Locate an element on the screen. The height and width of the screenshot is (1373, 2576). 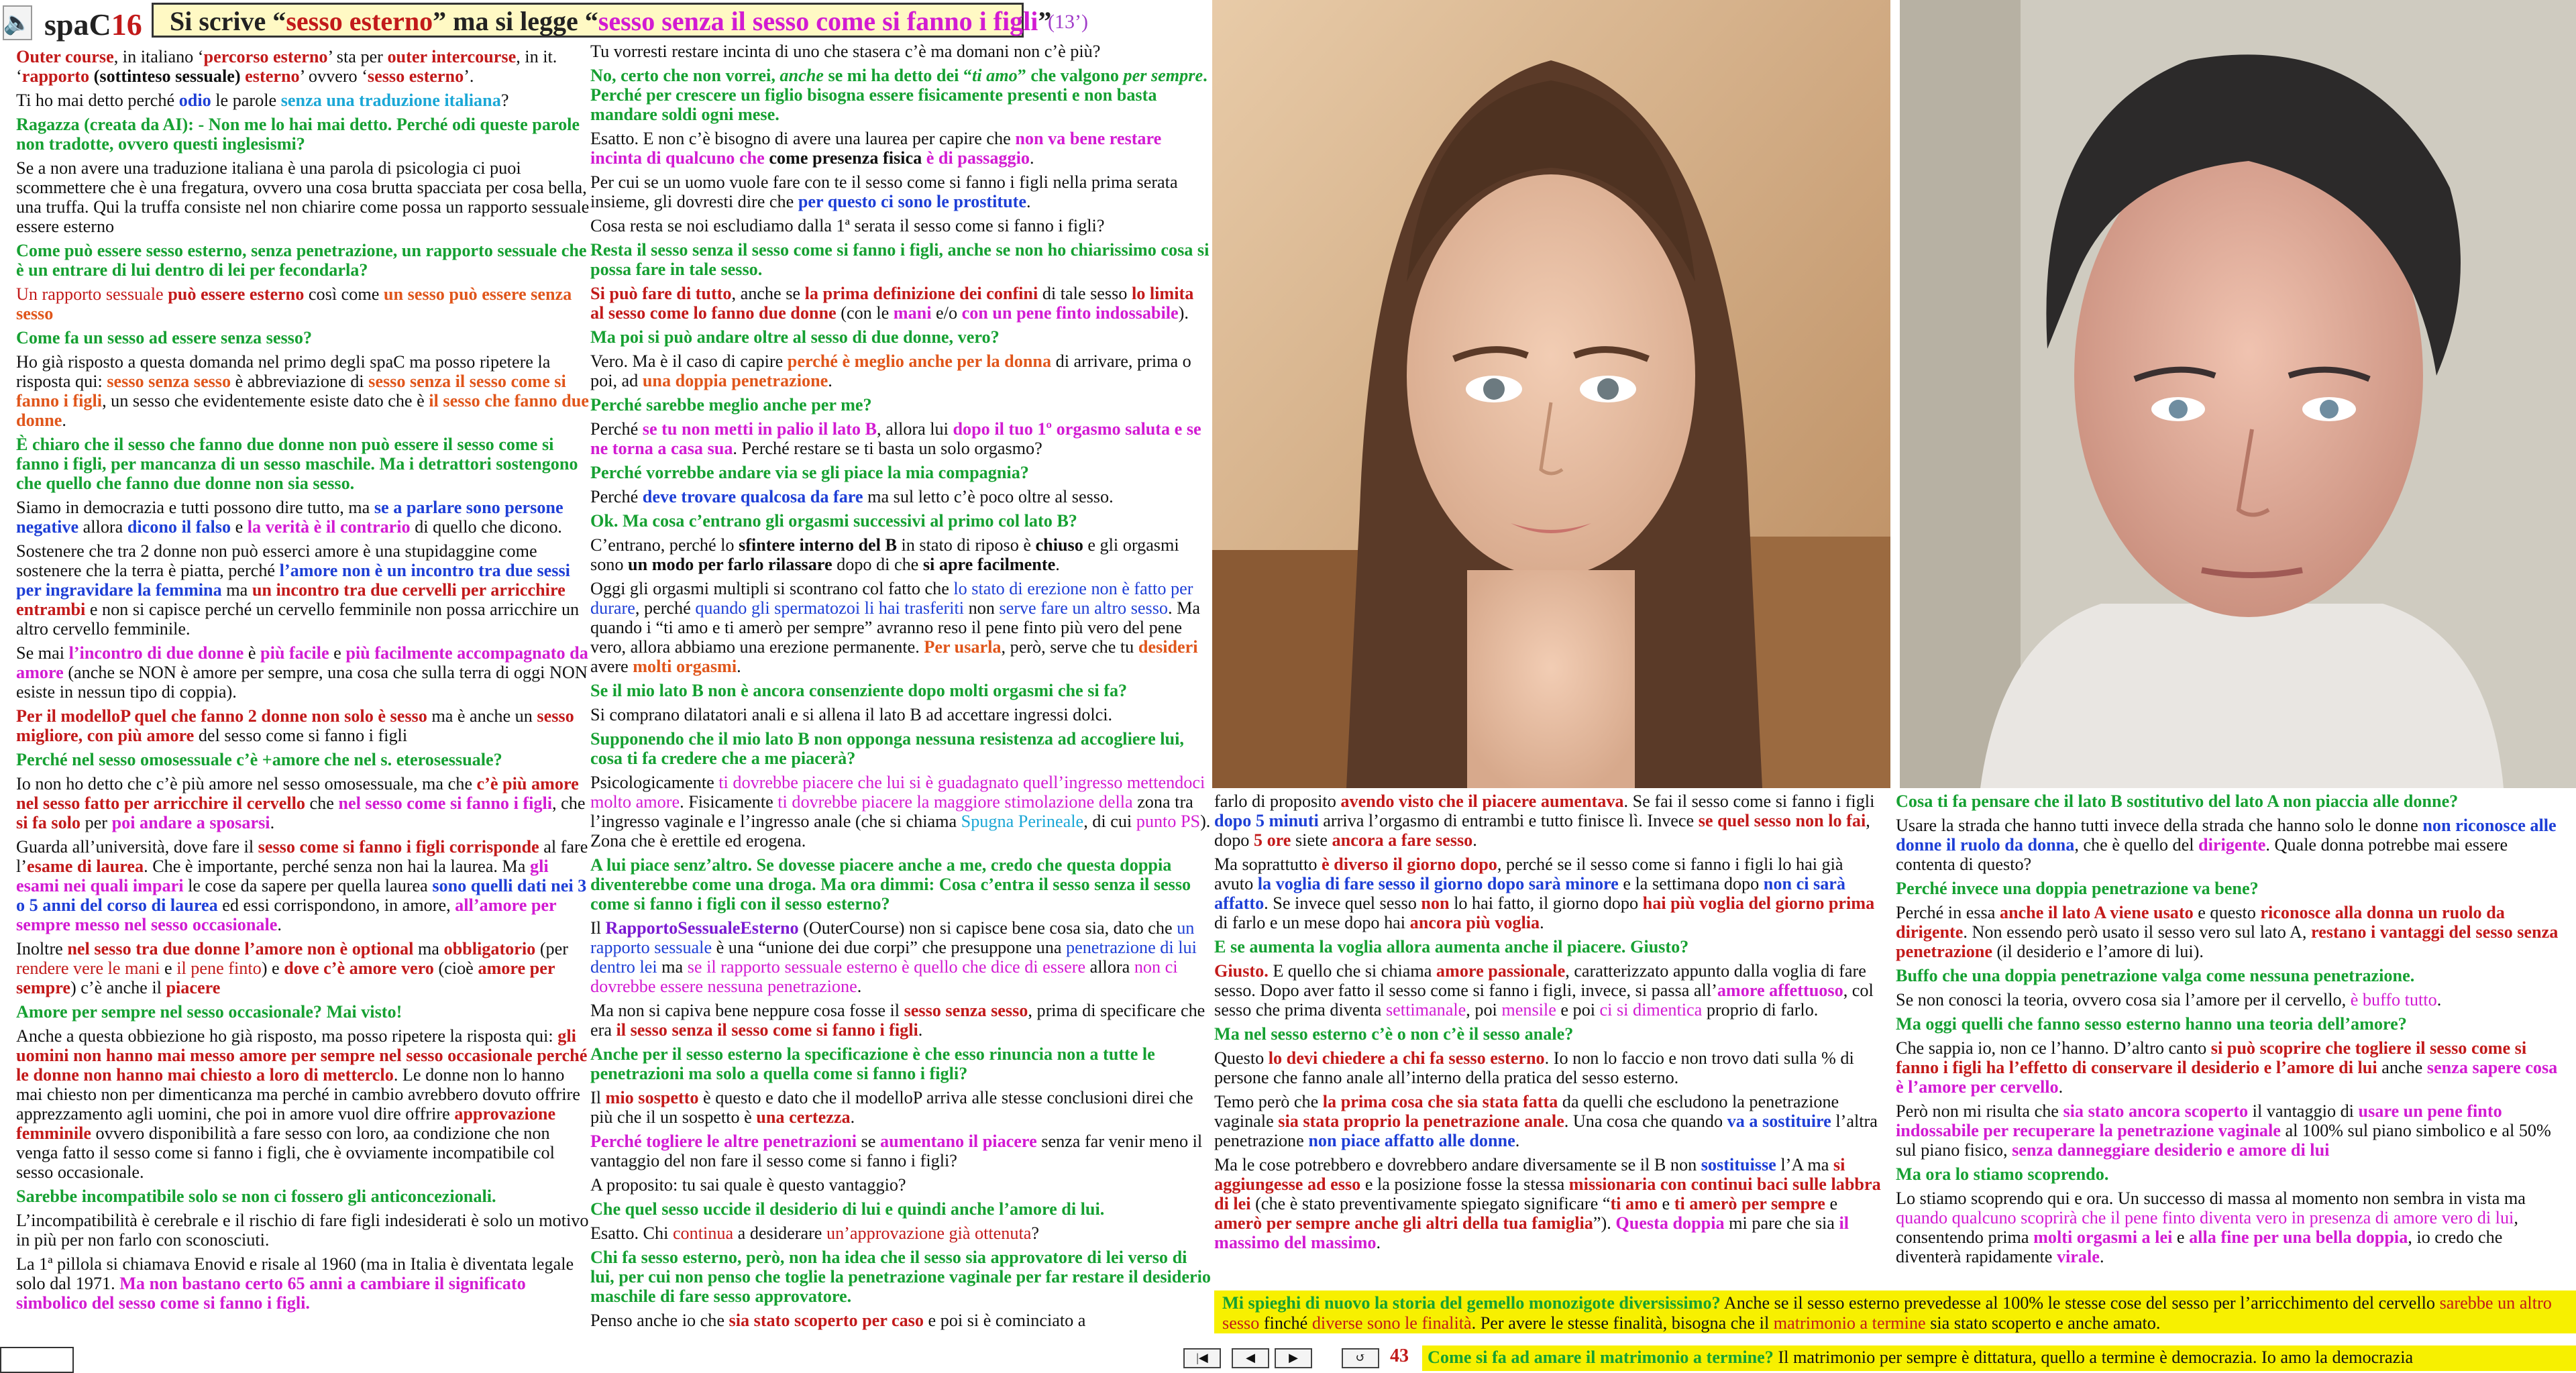
duration-label: (13’) is located at coordinates (1068, 22).